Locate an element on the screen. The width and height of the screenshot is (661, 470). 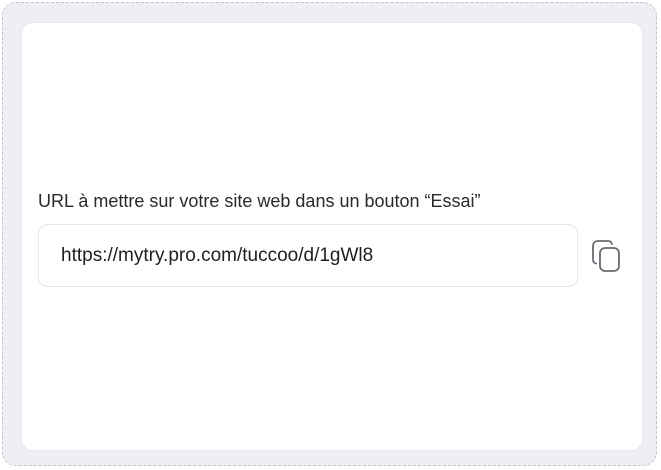
copy-icon is located at coordinates (606, 256).